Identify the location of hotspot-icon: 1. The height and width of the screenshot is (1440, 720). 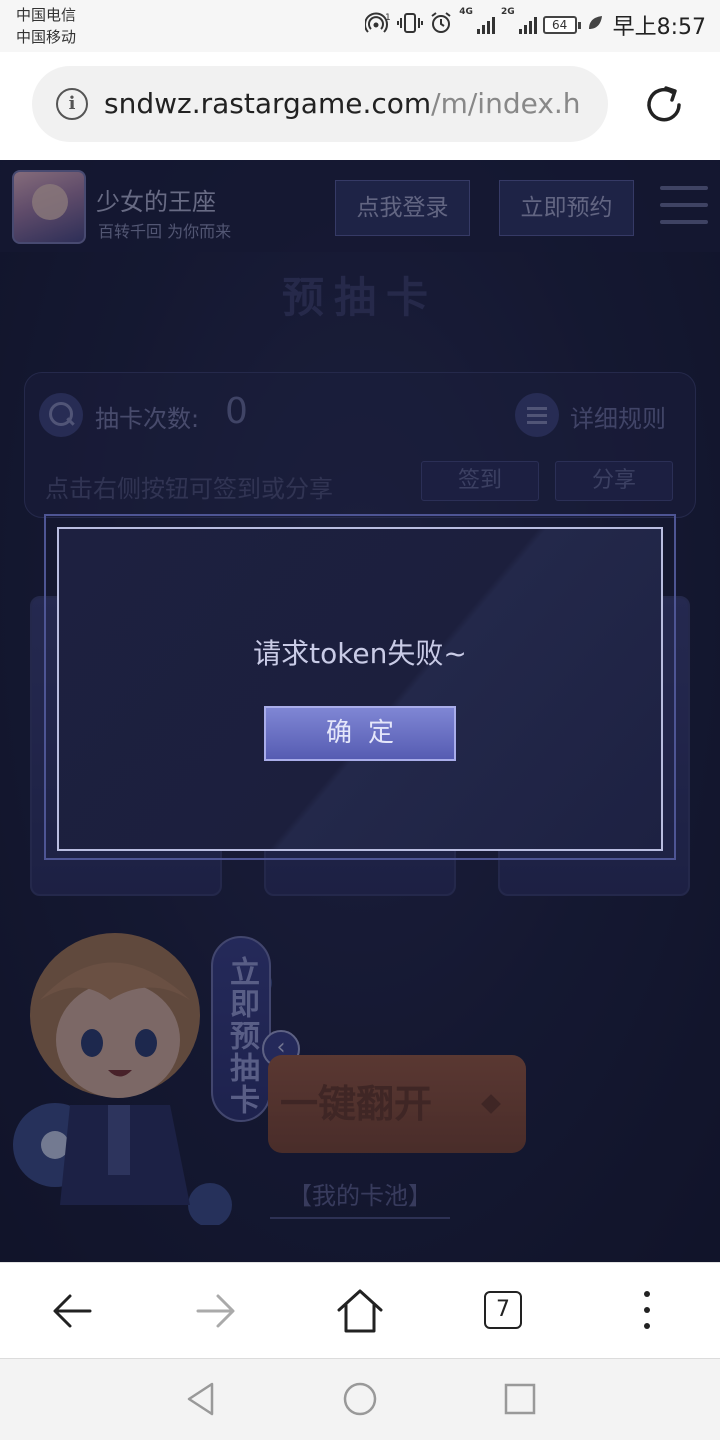
(377, 25).